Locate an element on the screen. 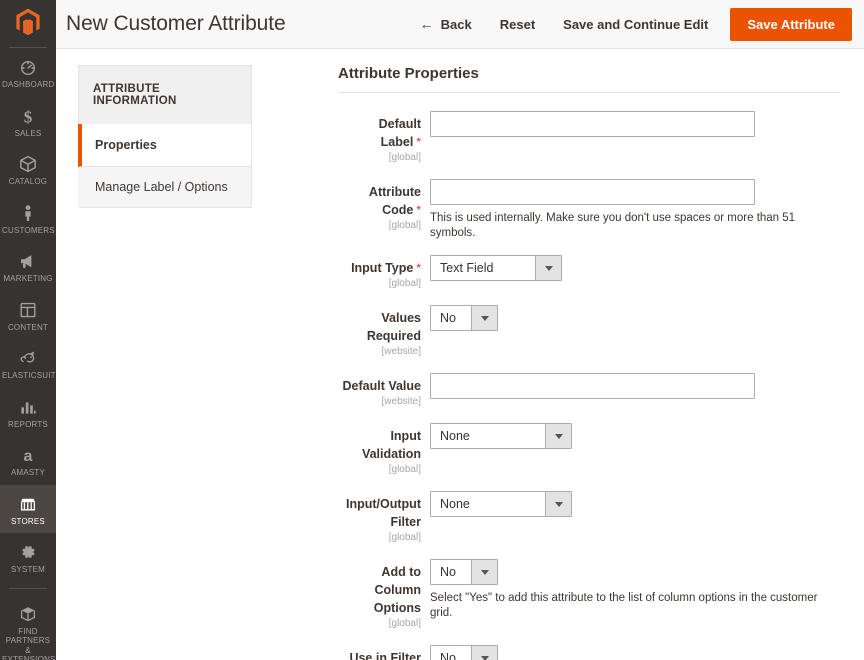 This screenshot has width=864, height=660. field-default-value: Default Value [website] is located at coordinates (589, 391).